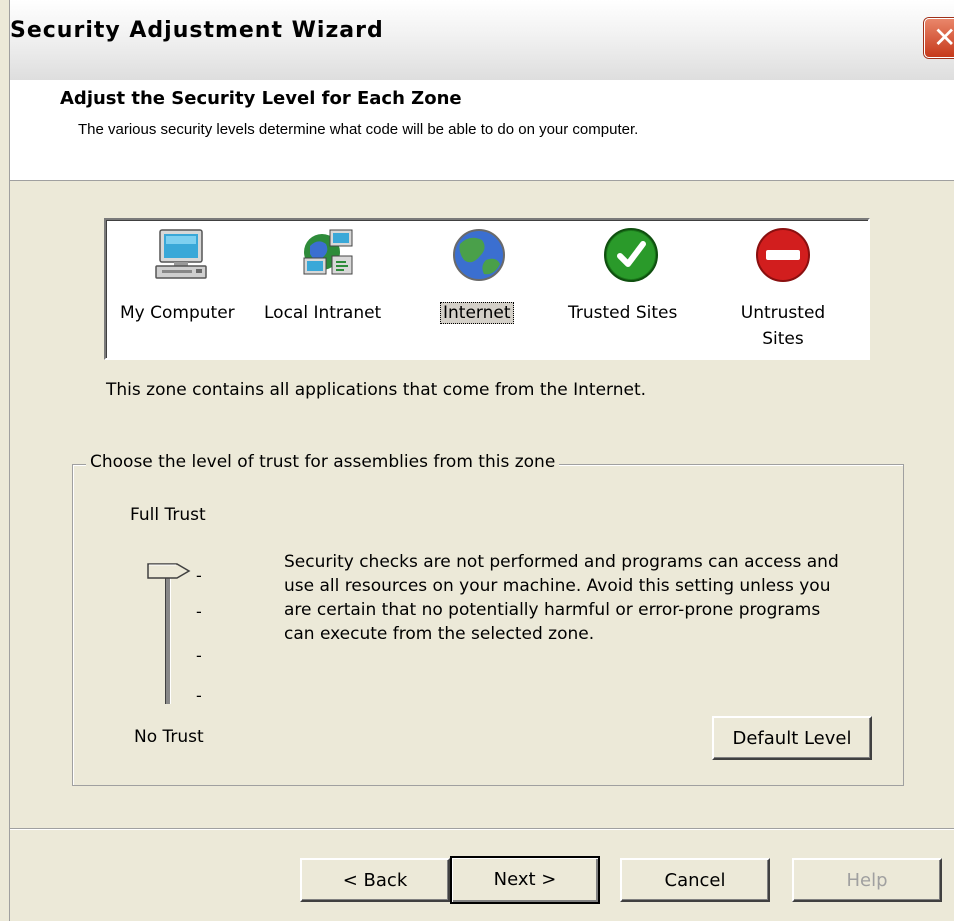 This screenshot has width=954, height=921. I want to click on next-button: Next >, so click(525, 880).